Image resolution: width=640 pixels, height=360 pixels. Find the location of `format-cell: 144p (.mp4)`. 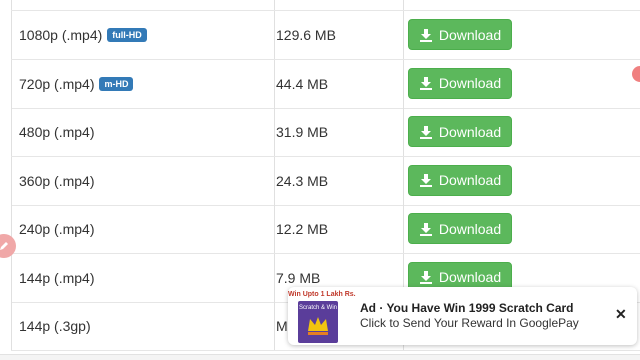

format-cell: 144p (.mp4) is located at coordinates (143, 277).